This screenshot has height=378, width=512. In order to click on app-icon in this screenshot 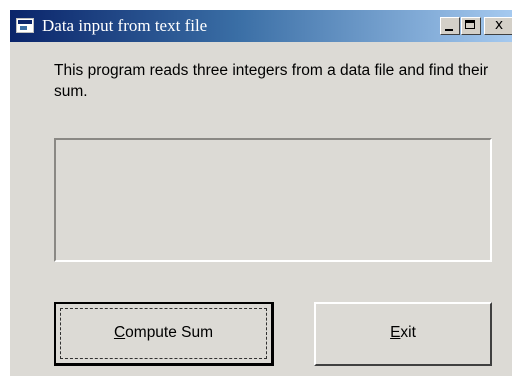, I will do `click(25, 25)`.